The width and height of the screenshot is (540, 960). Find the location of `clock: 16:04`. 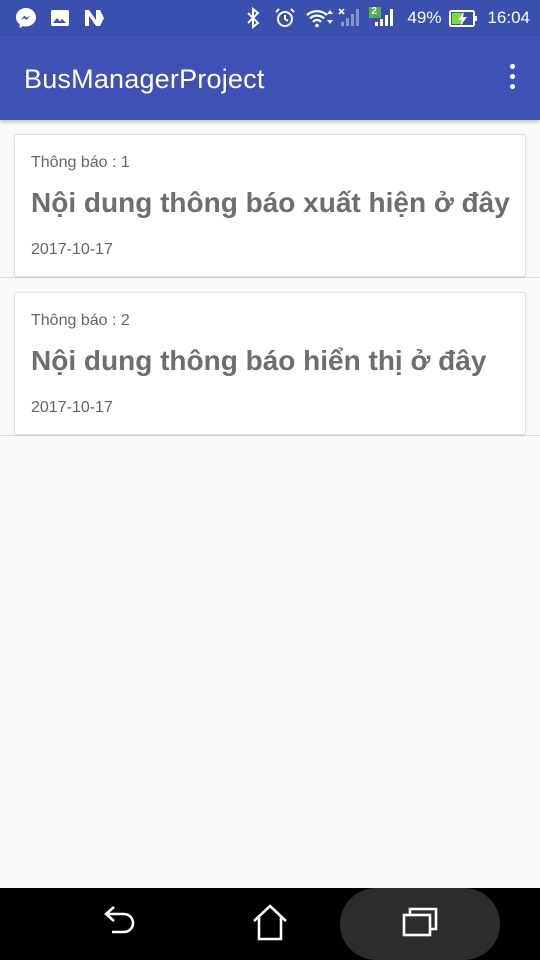

clock: 16:04 is located at coordinates (508, 17).